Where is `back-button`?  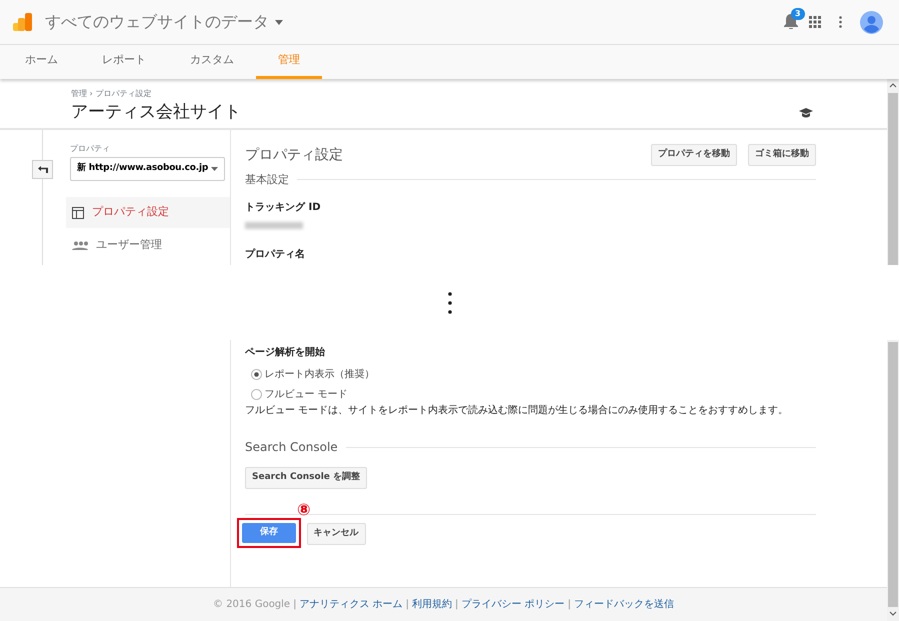 back-button is located at coordinates (42, 169).